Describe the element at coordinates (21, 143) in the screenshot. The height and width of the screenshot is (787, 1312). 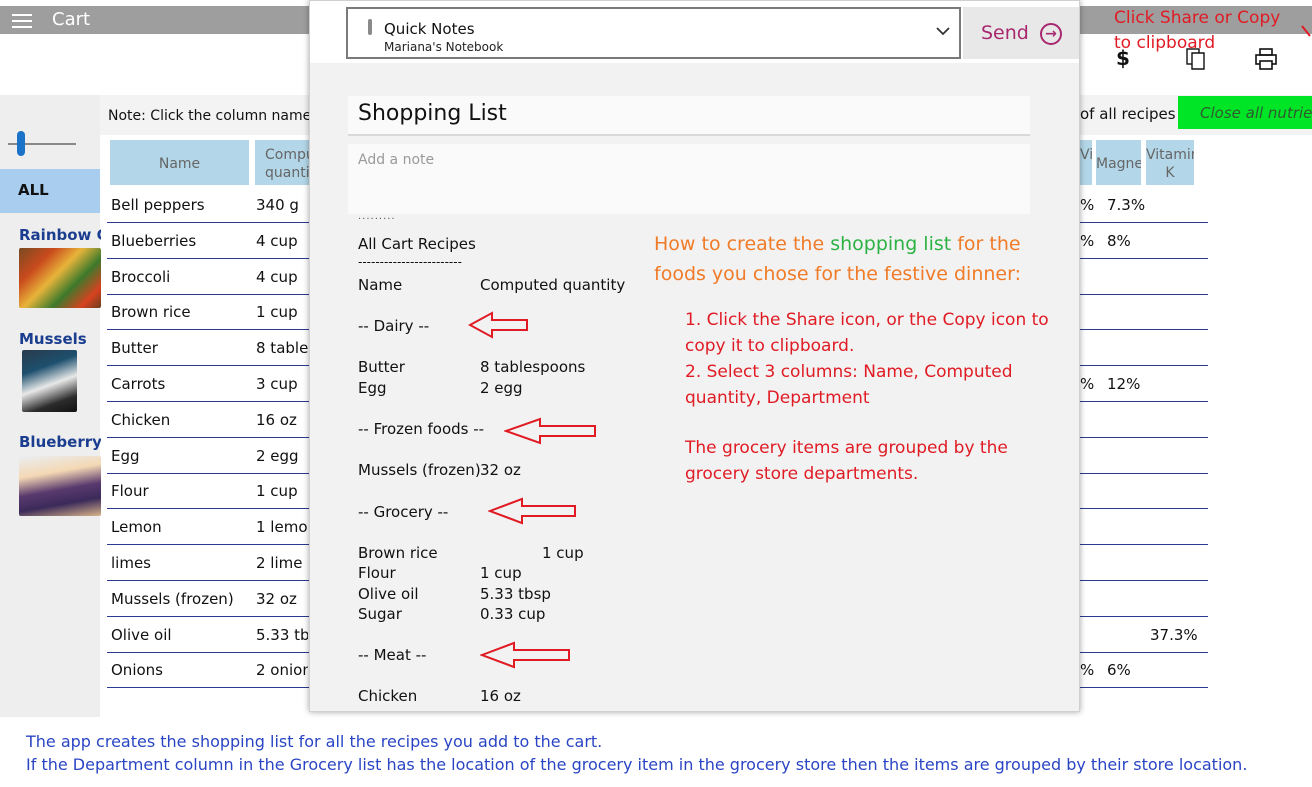
I see `zoom-slider-thumb` at that location.